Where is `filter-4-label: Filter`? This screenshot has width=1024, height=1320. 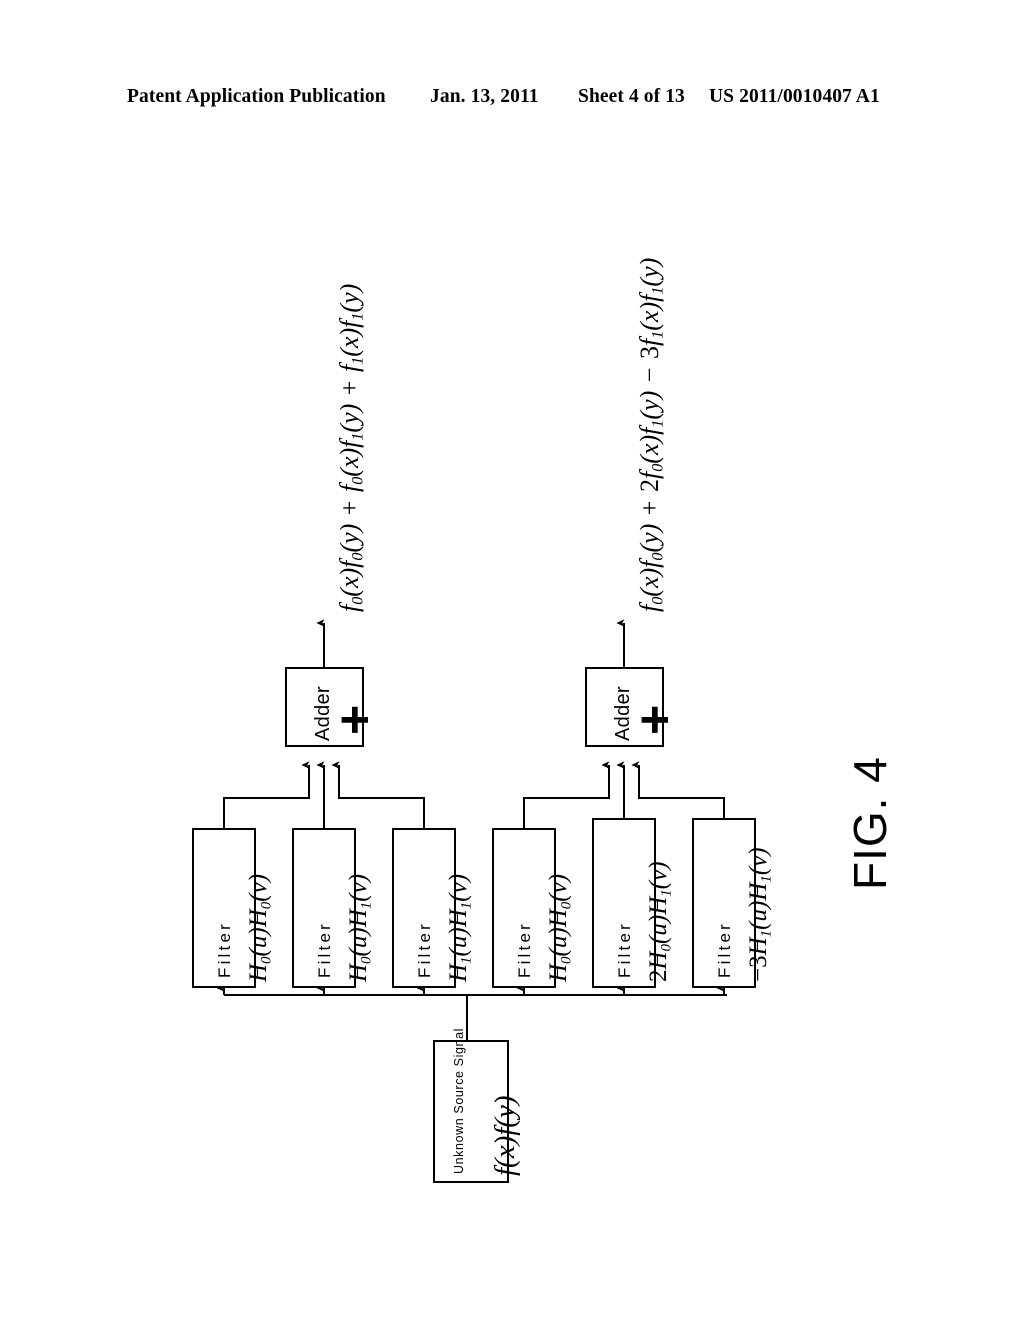
filter-4-label: Filter is located at coordinates (524, 949).